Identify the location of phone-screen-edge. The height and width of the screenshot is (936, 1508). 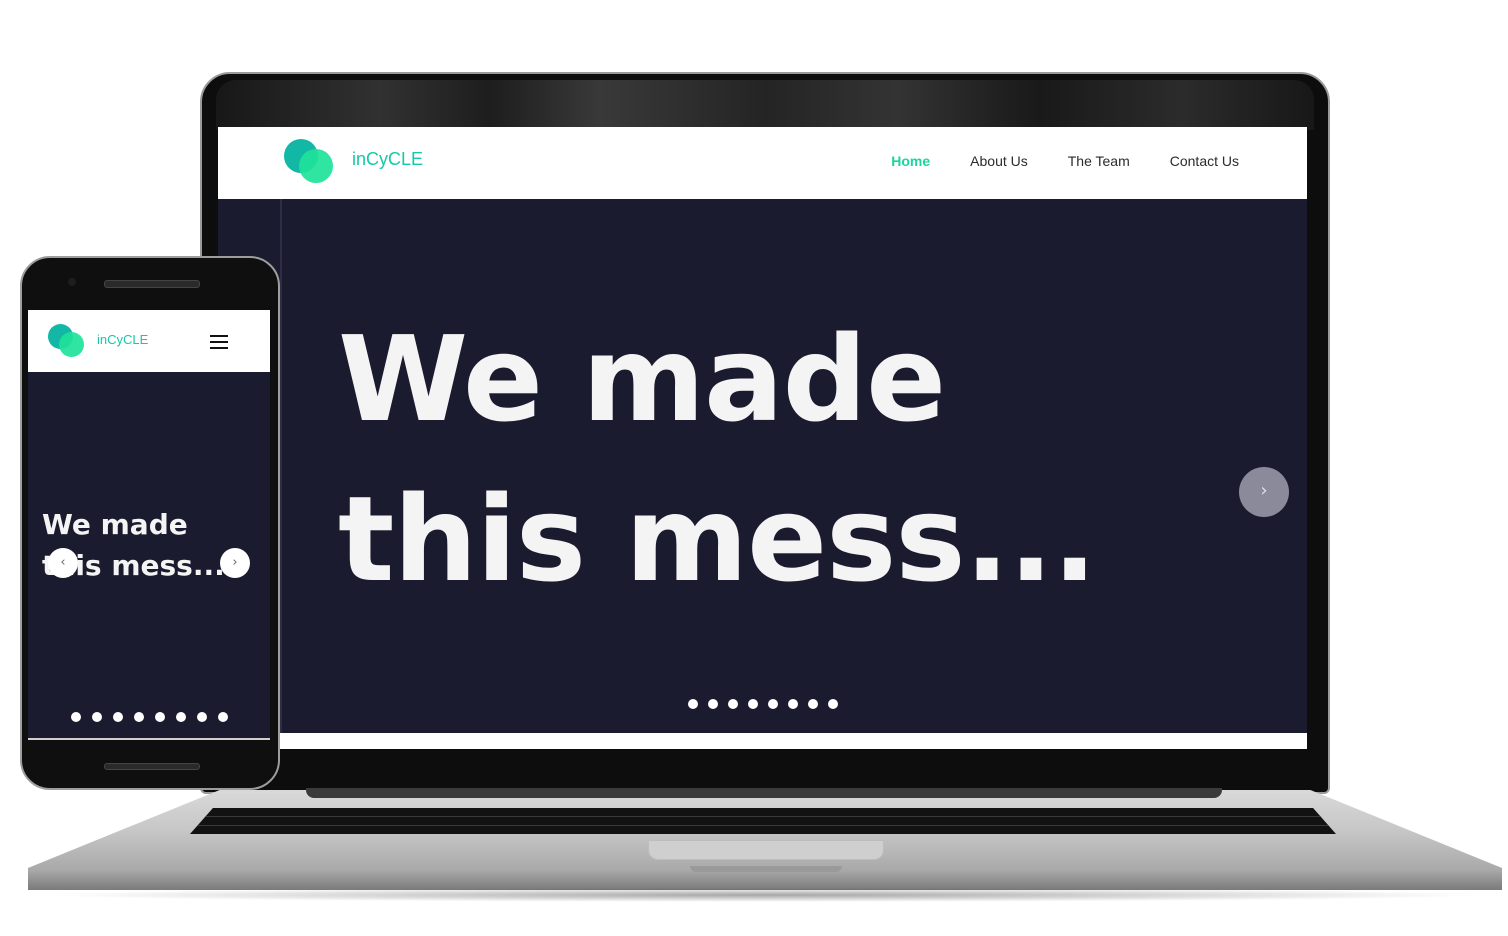
(149, 739).